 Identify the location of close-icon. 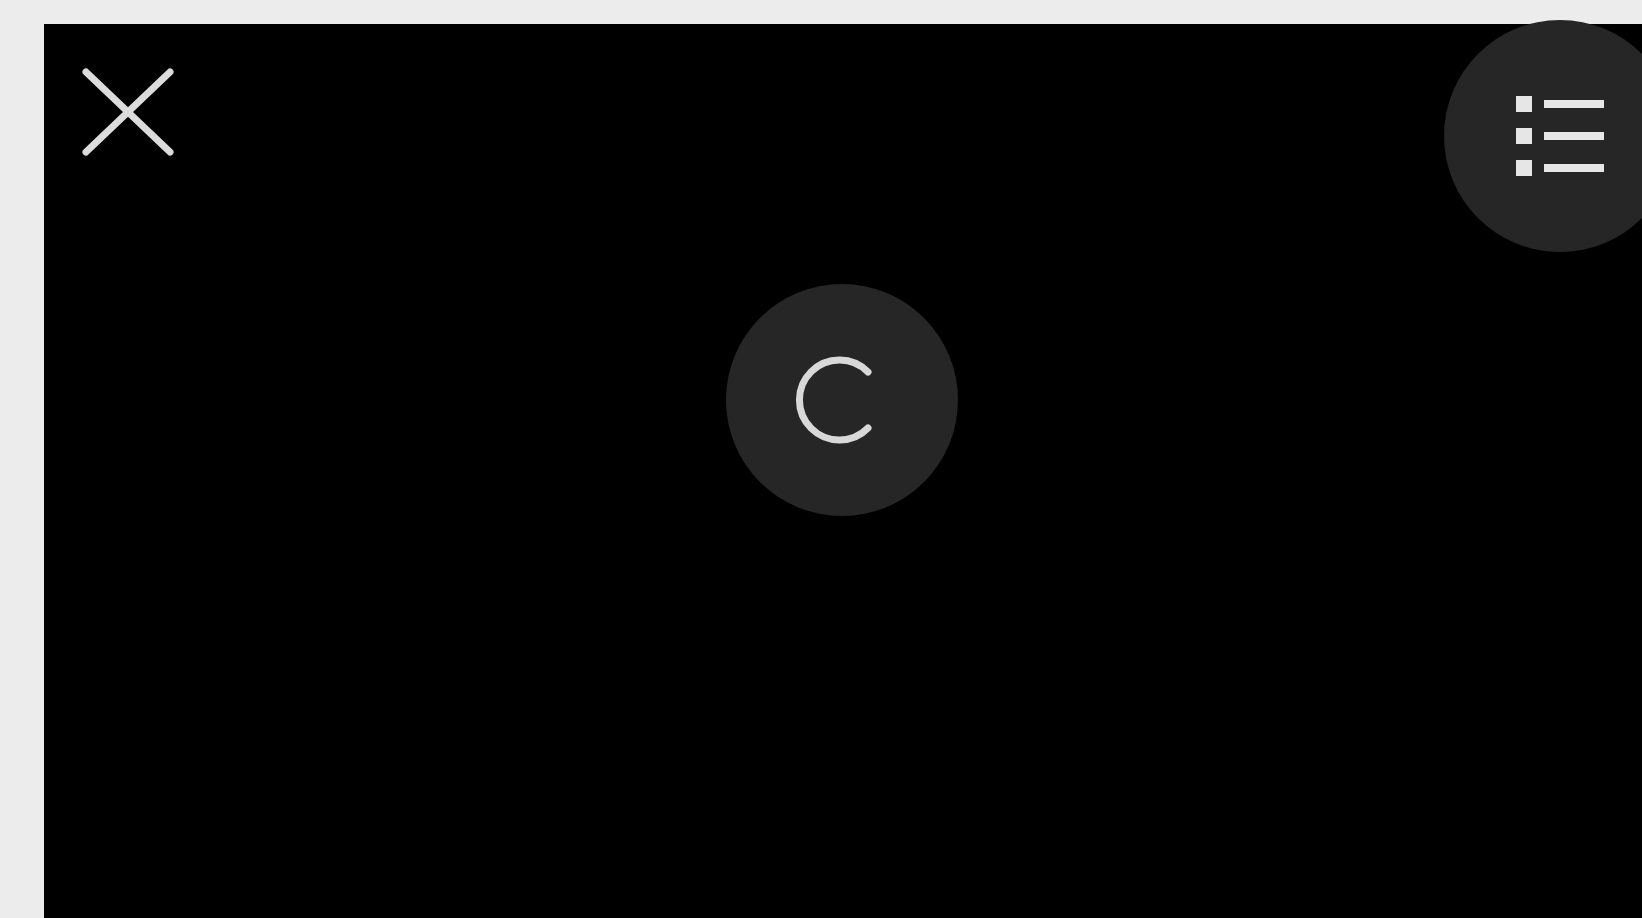
(128, 112).